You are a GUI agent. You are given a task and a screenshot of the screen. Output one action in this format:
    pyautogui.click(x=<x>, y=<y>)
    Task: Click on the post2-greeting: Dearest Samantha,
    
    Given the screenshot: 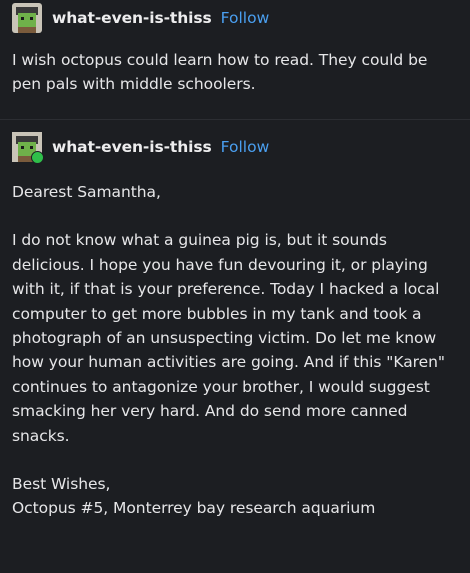 What is the action you would take?
    pyautogui.click(x=86, y=192)
    